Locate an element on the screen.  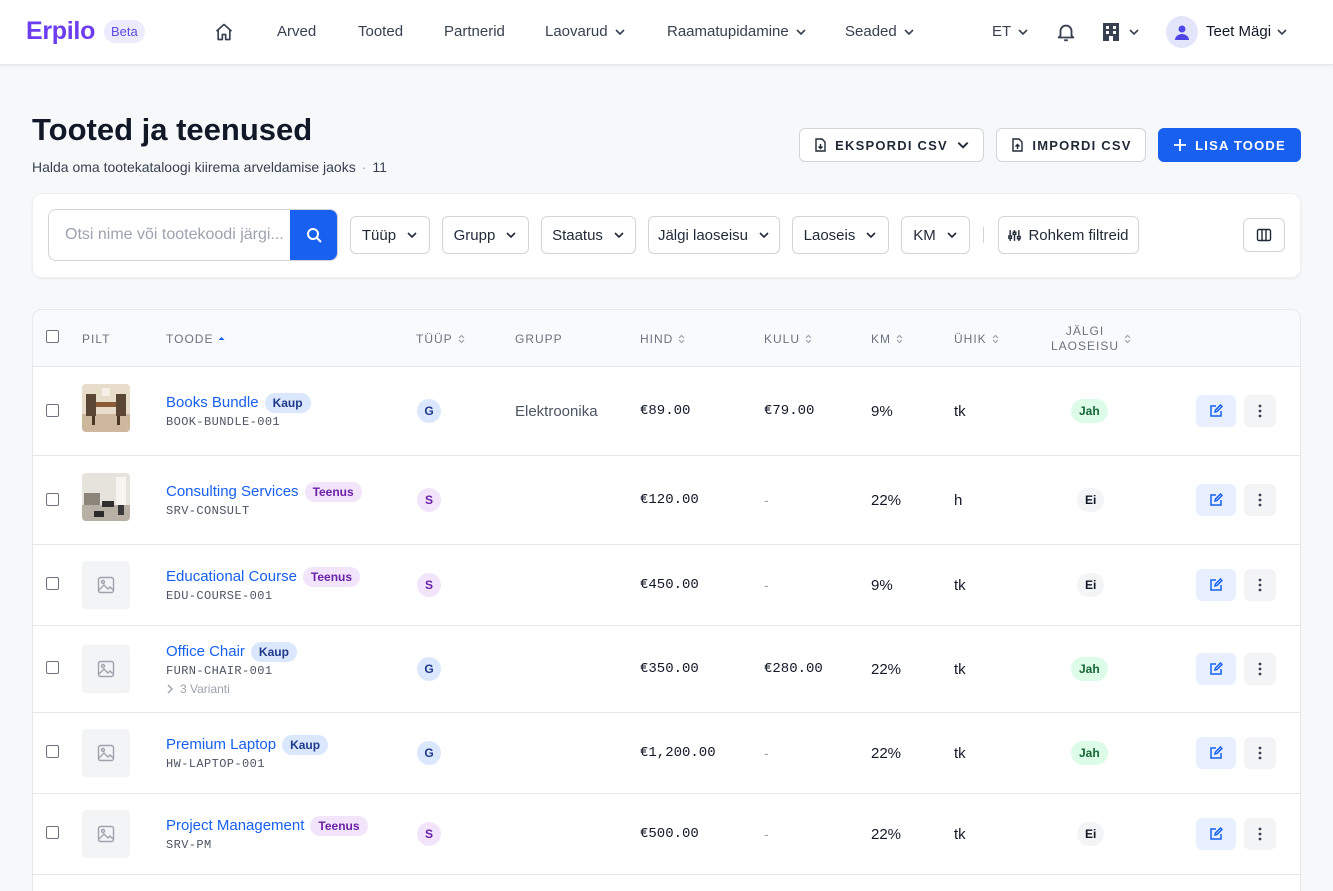
column-header-type: TÜÜP is located at coordinates (440, 339).